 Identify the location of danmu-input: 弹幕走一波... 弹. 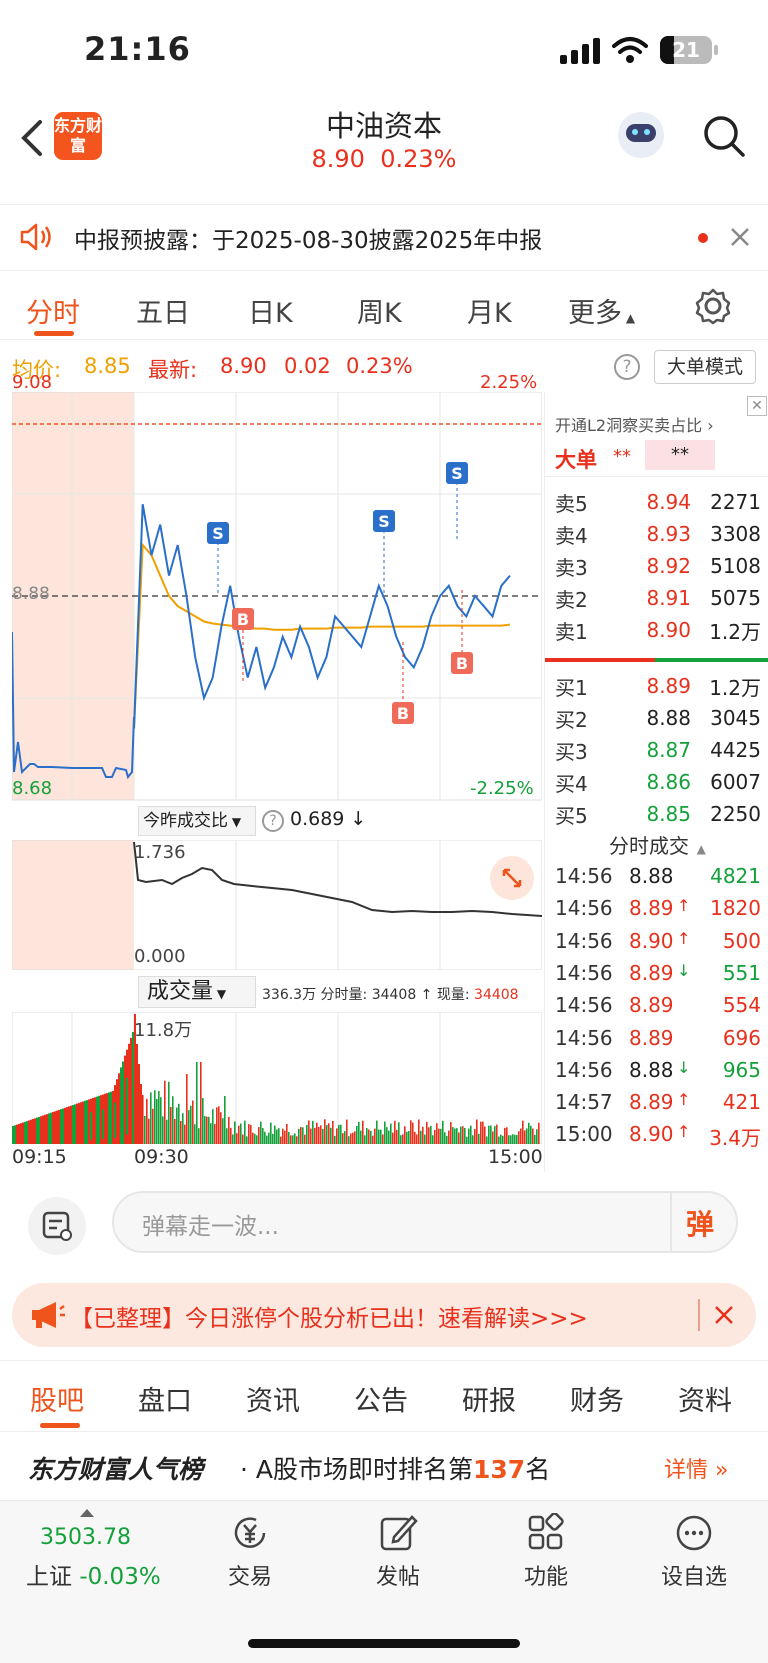
(425, 1222).